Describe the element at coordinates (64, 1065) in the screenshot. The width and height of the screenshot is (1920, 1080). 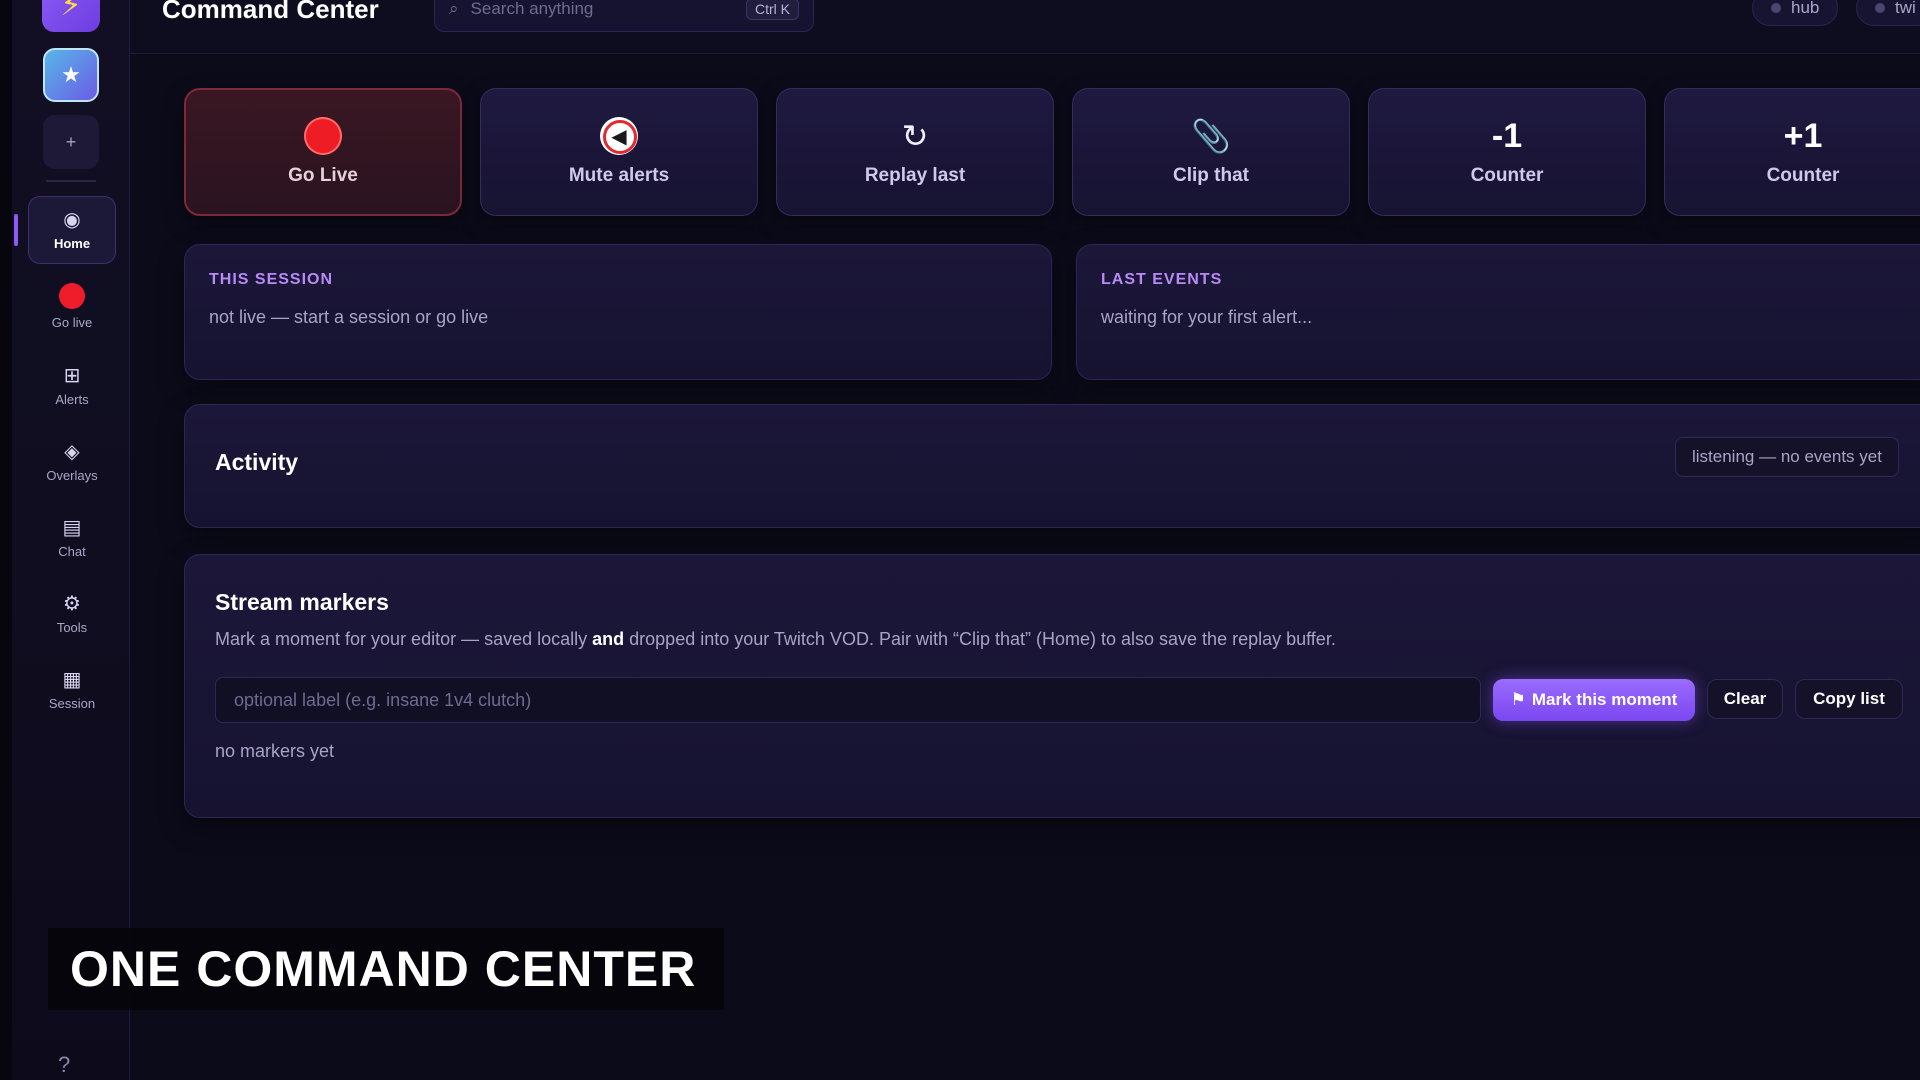
I see `help-icon: ?` at that location.